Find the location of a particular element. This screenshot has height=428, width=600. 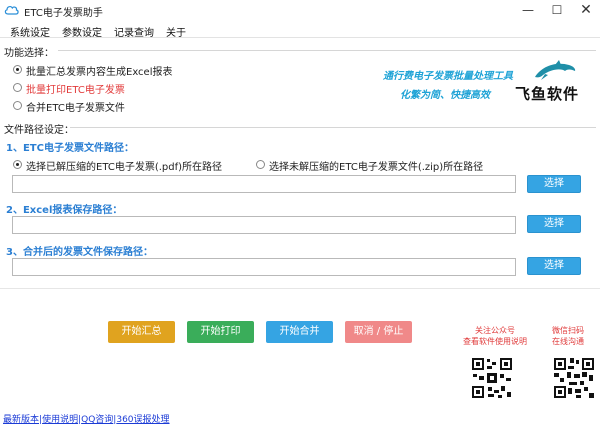

link-user-guide: 使用说明 is located at coordinates (60, 420).